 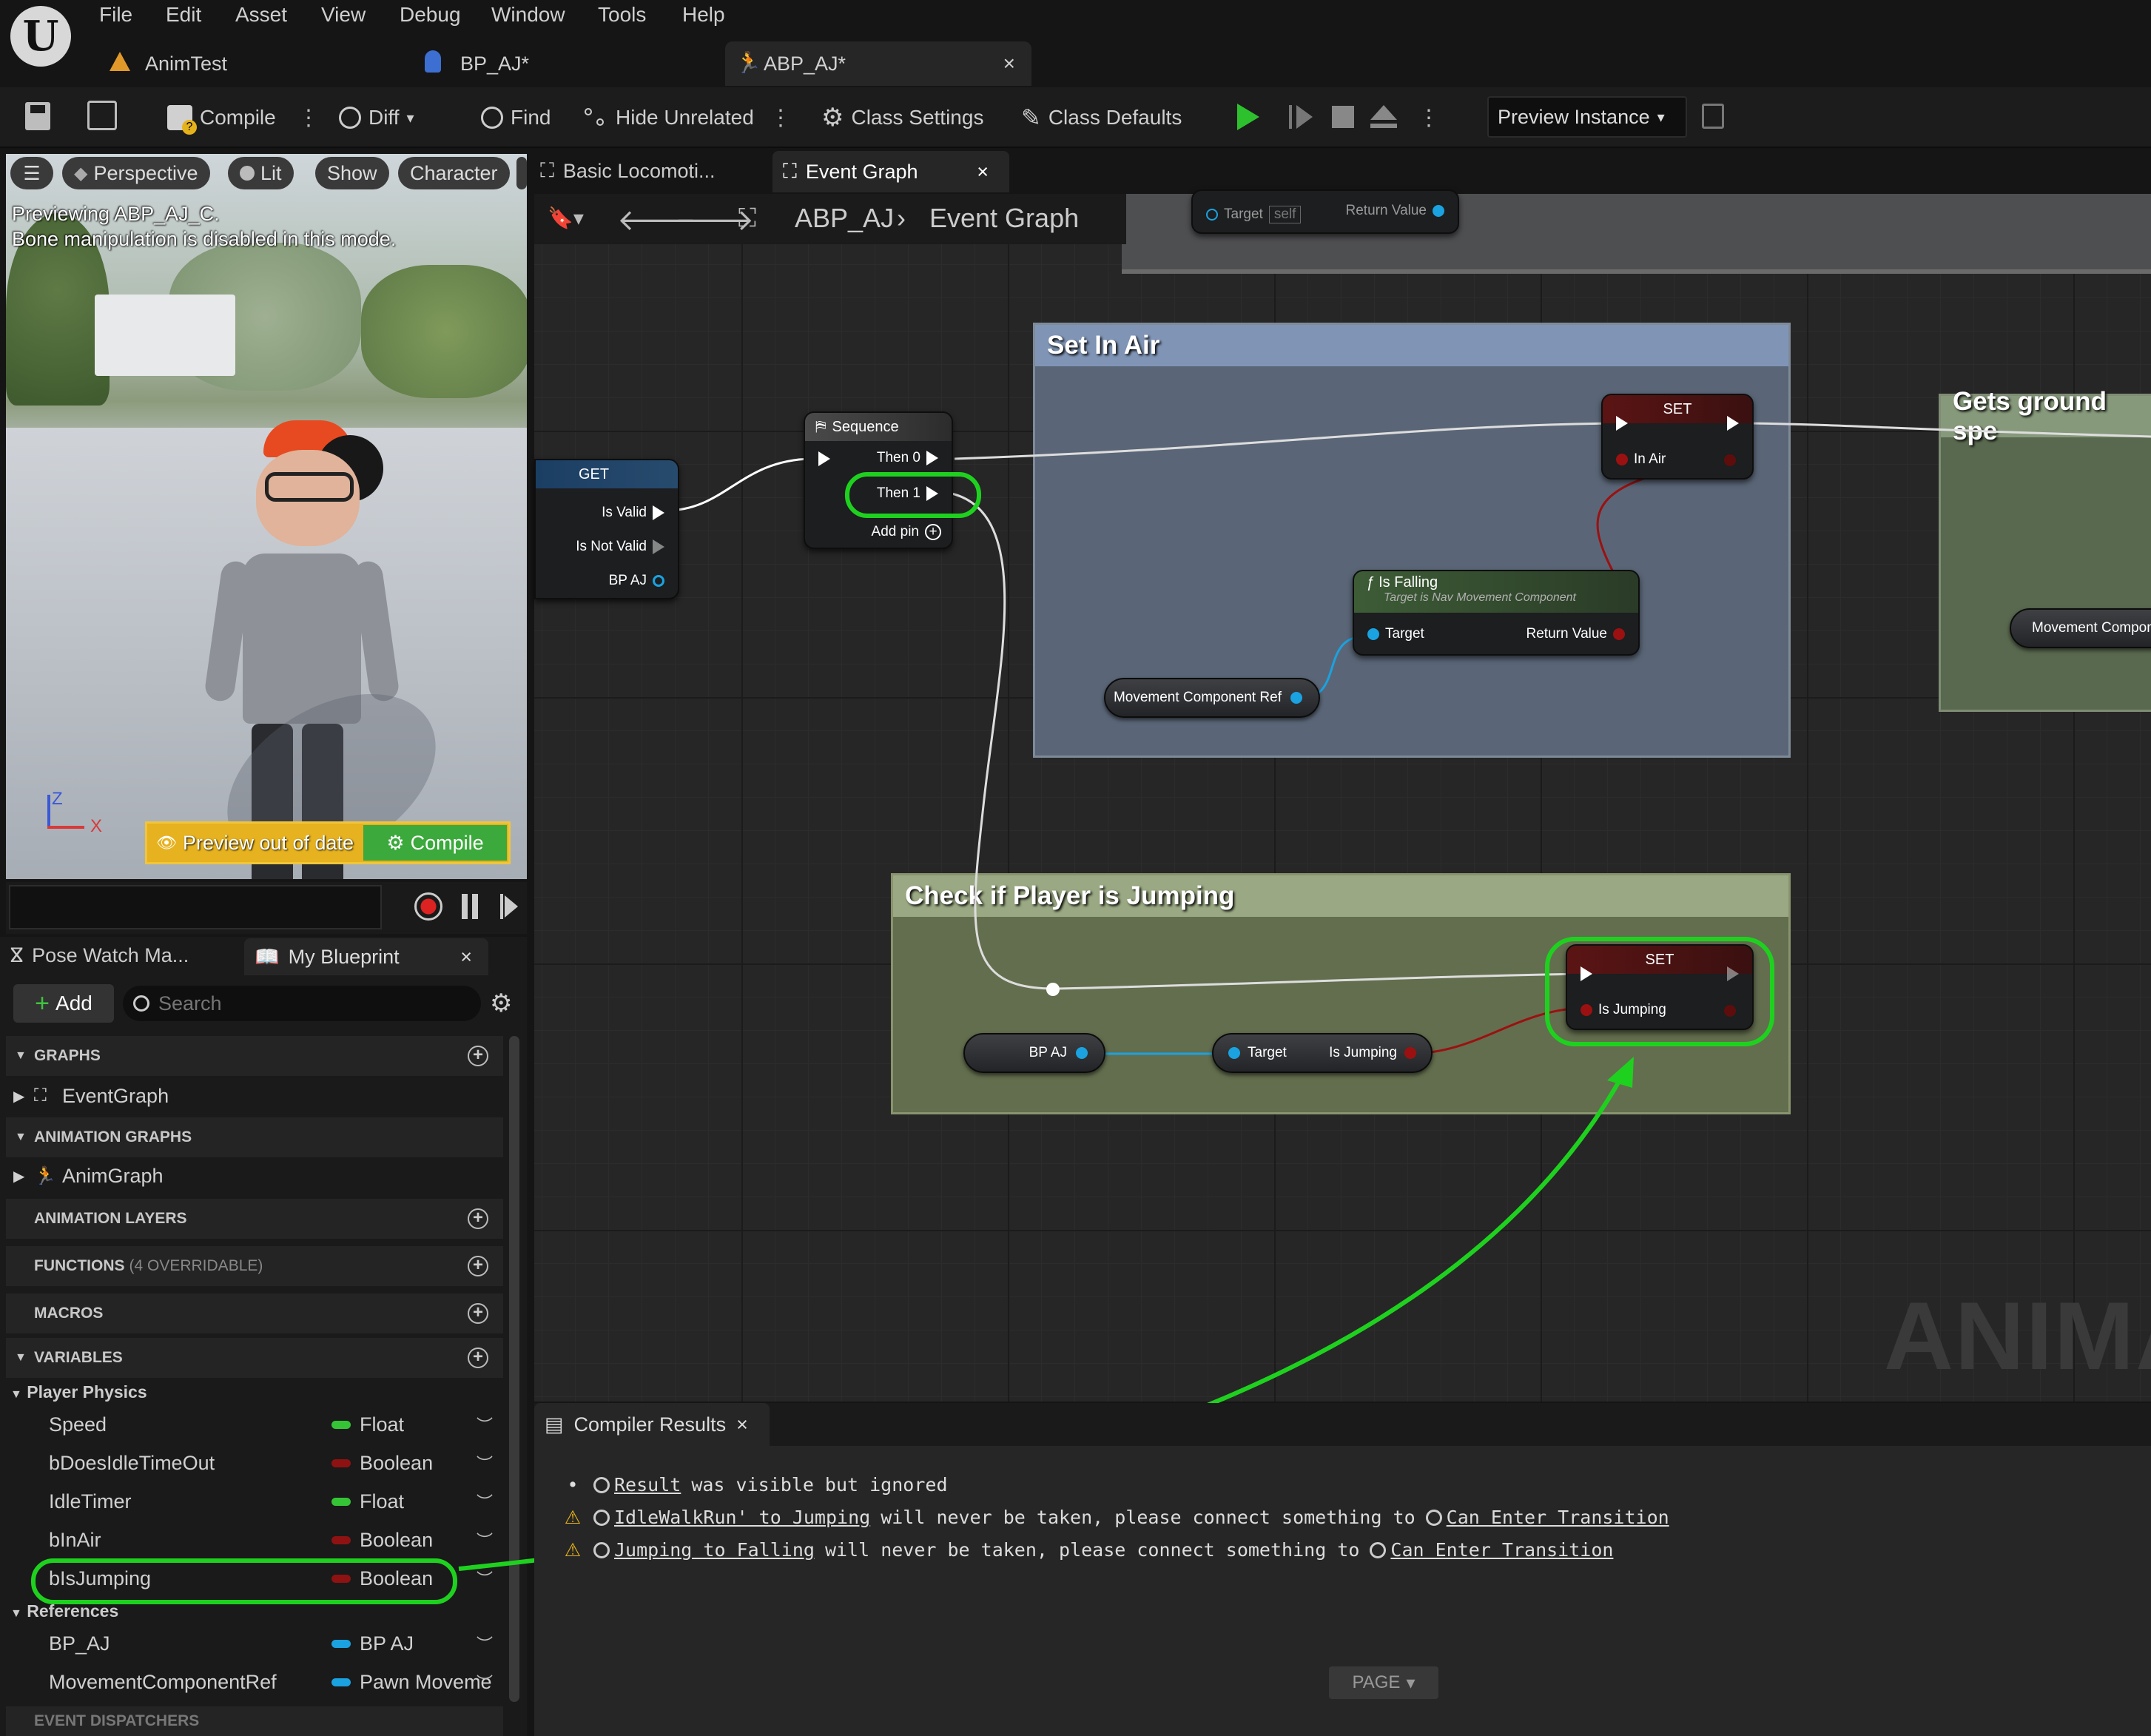 What do you see at coordinates (254, 1219) in the screenshot?
I see `section-animation-layers: ANIMATION LAYERS +` at bounding box center [254, 1219].